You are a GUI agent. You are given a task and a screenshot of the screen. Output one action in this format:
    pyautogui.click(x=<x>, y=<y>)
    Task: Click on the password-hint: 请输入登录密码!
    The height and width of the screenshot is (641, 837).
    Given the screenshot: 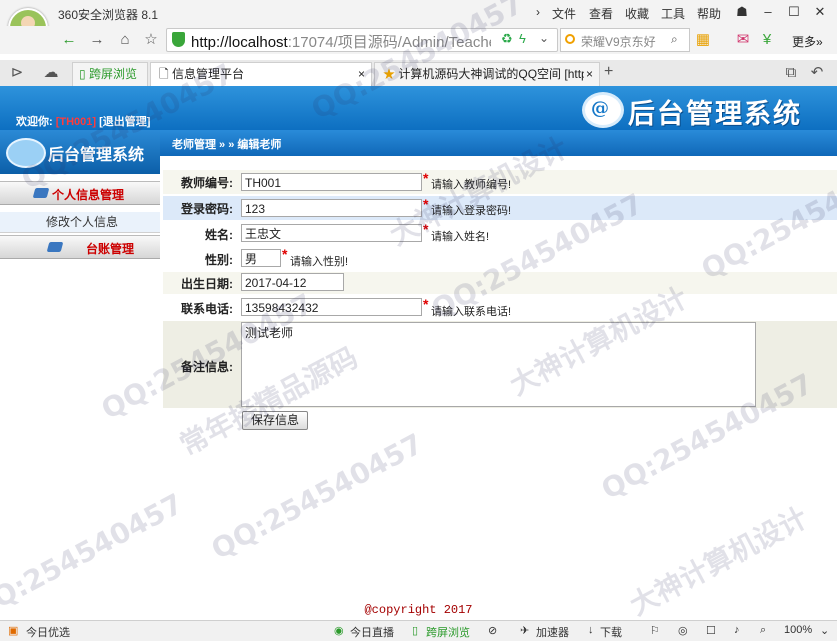 What is the action you would take?
    pyautogui.click(x=471, y=211)
    